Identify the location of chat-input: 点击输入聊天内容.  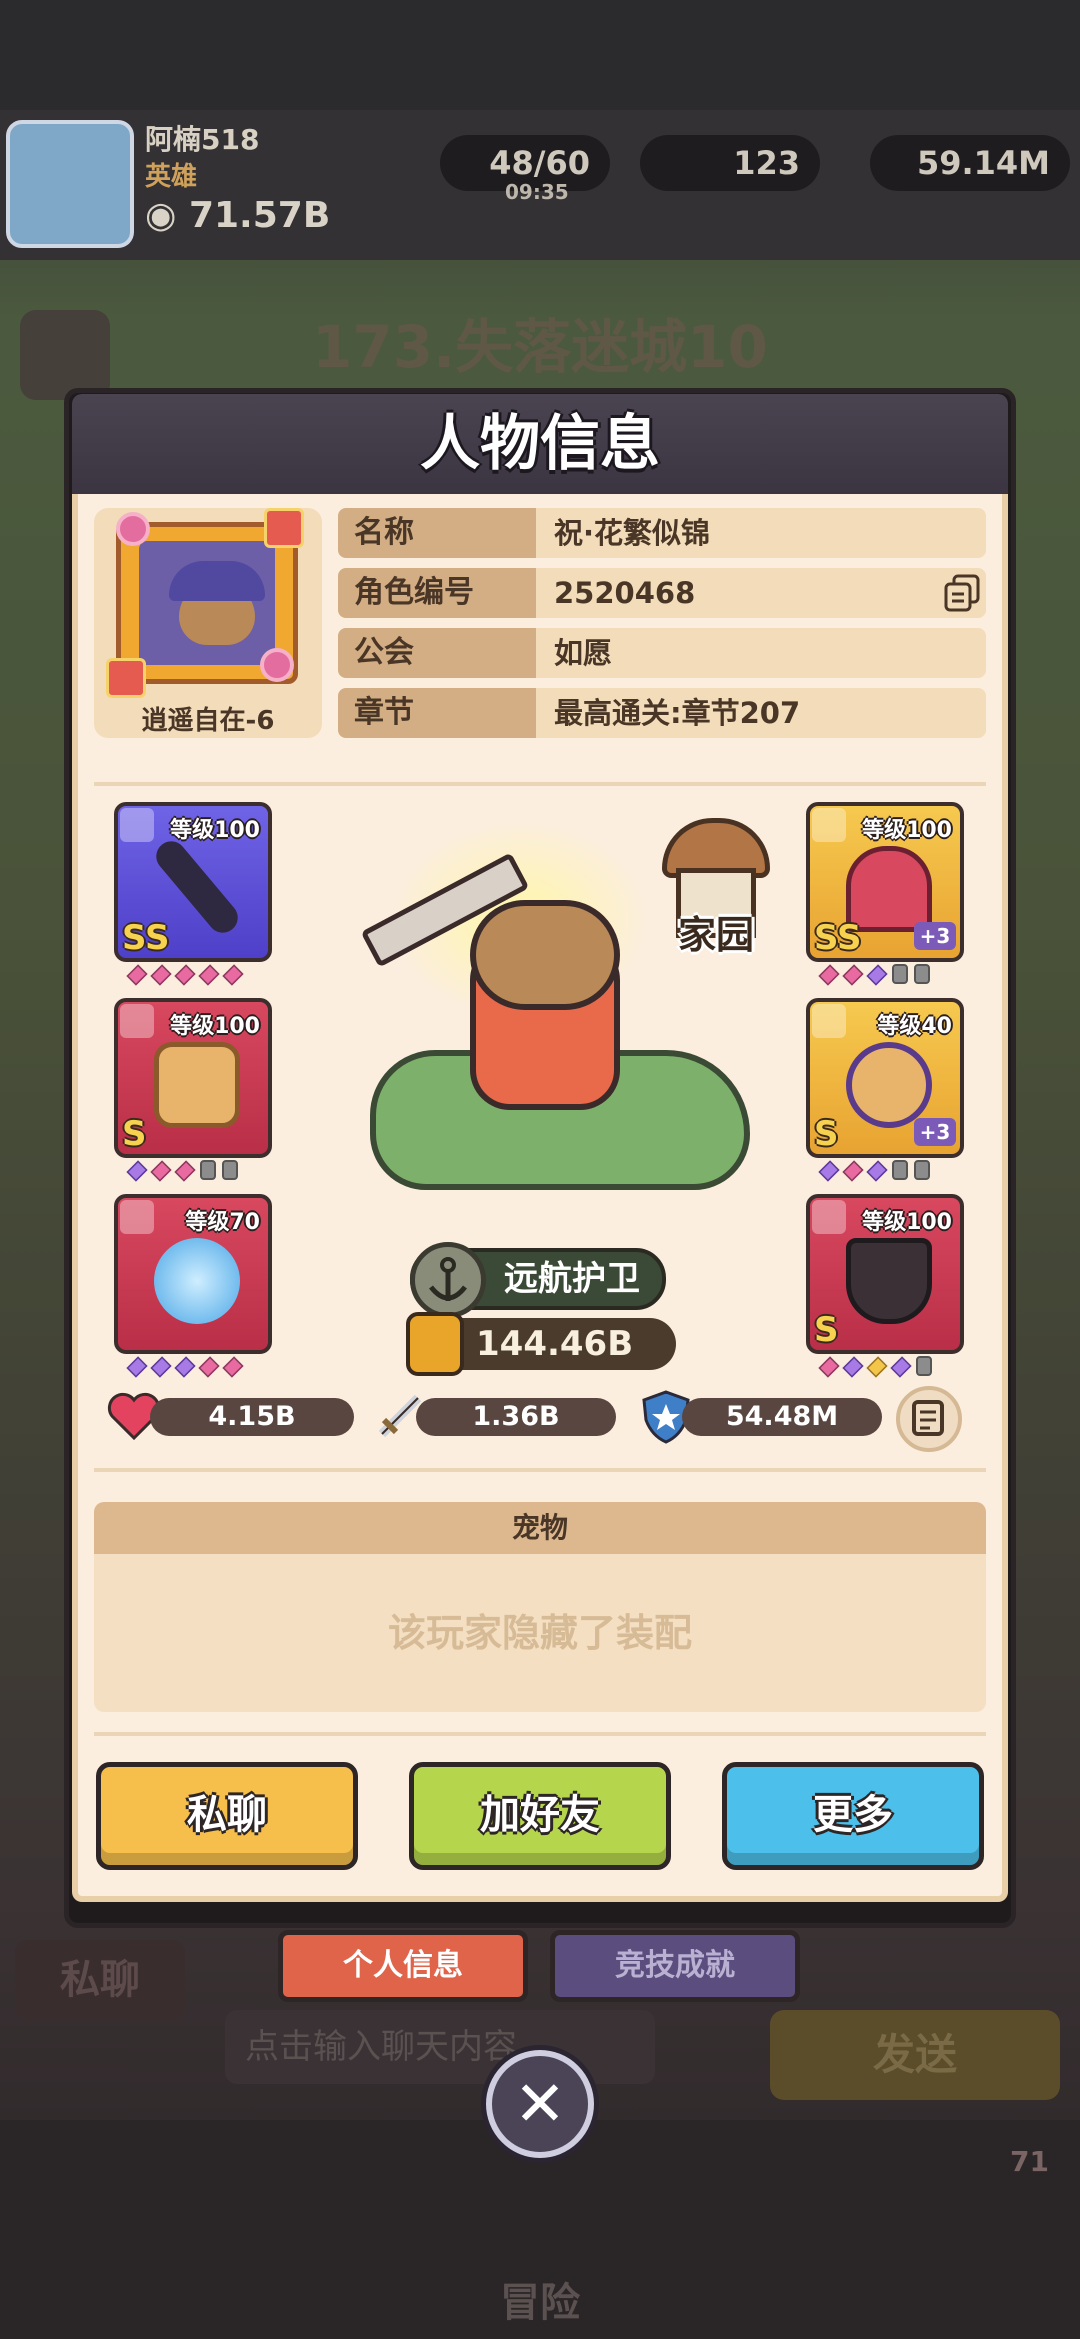
(440, 2047).